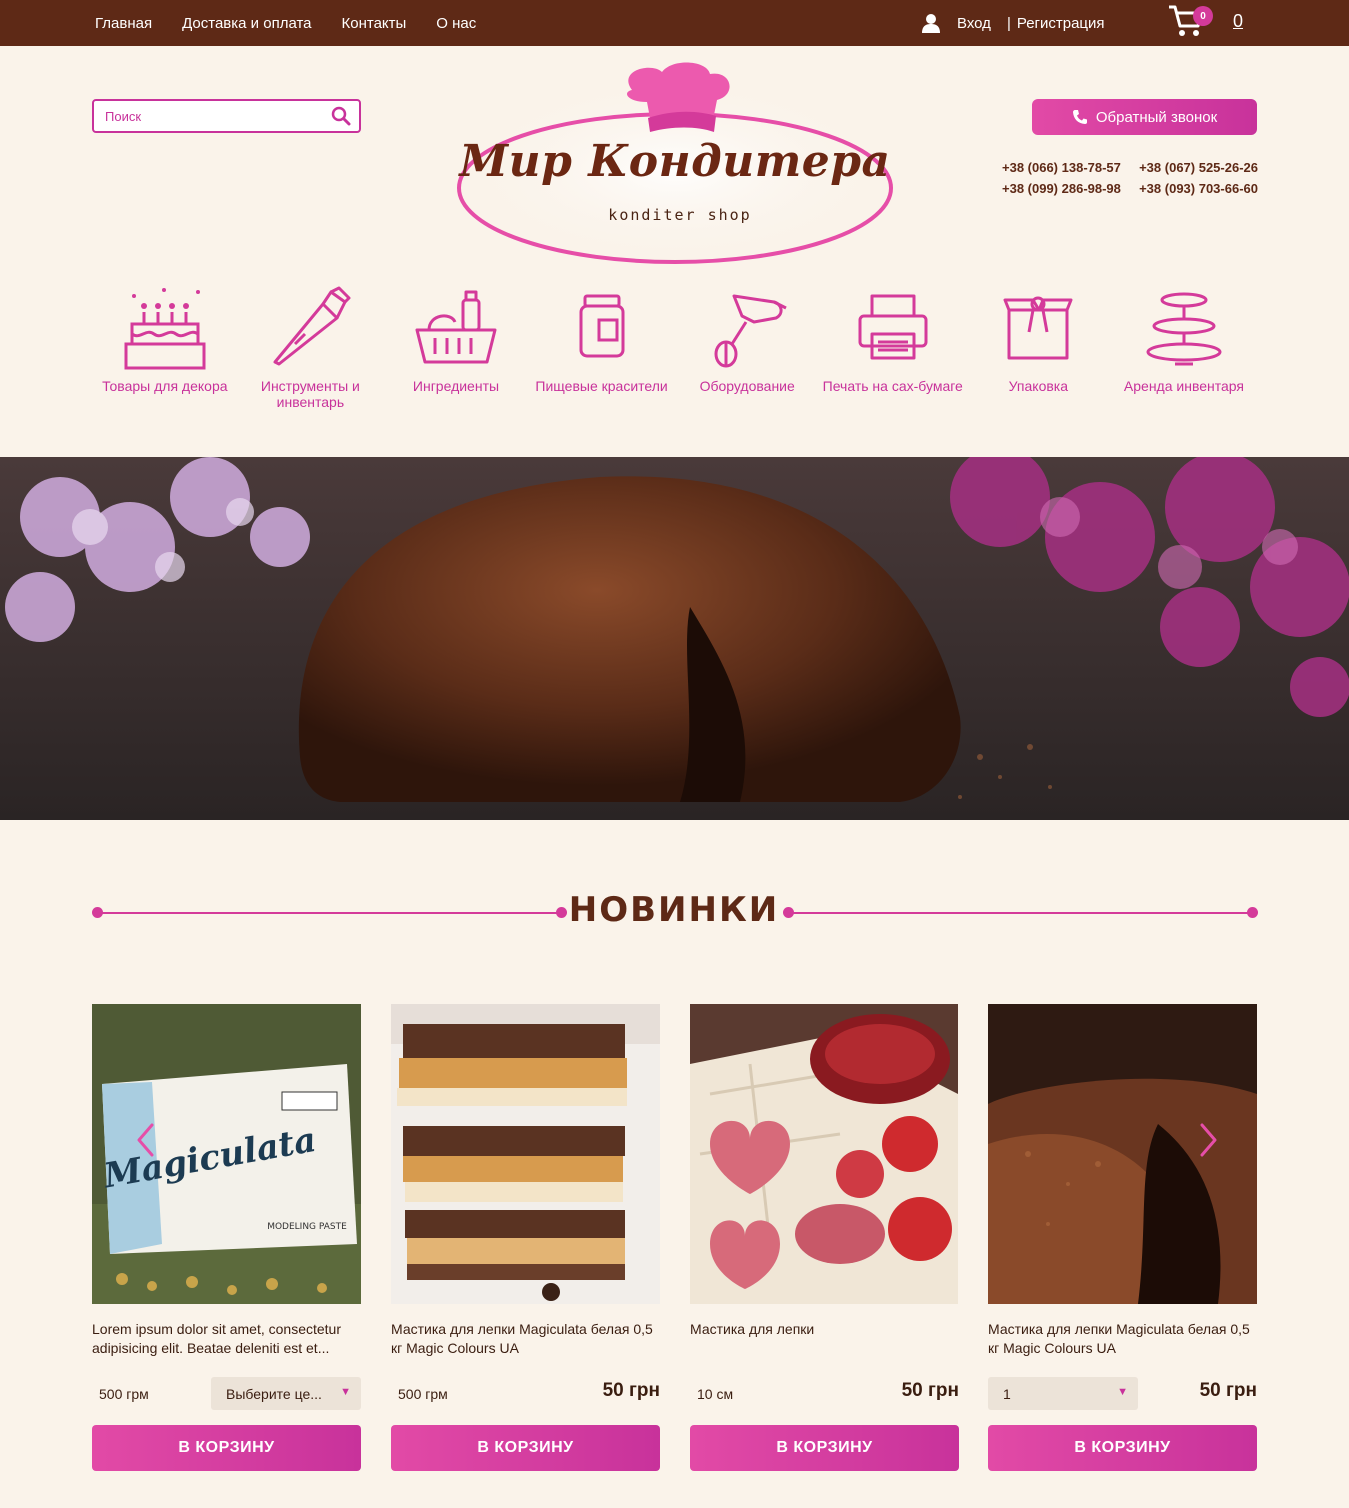  Describe the element at coordinates (892, 386) in the screenshot. I see `category-label: Печать на сах-бумаге` at that location.